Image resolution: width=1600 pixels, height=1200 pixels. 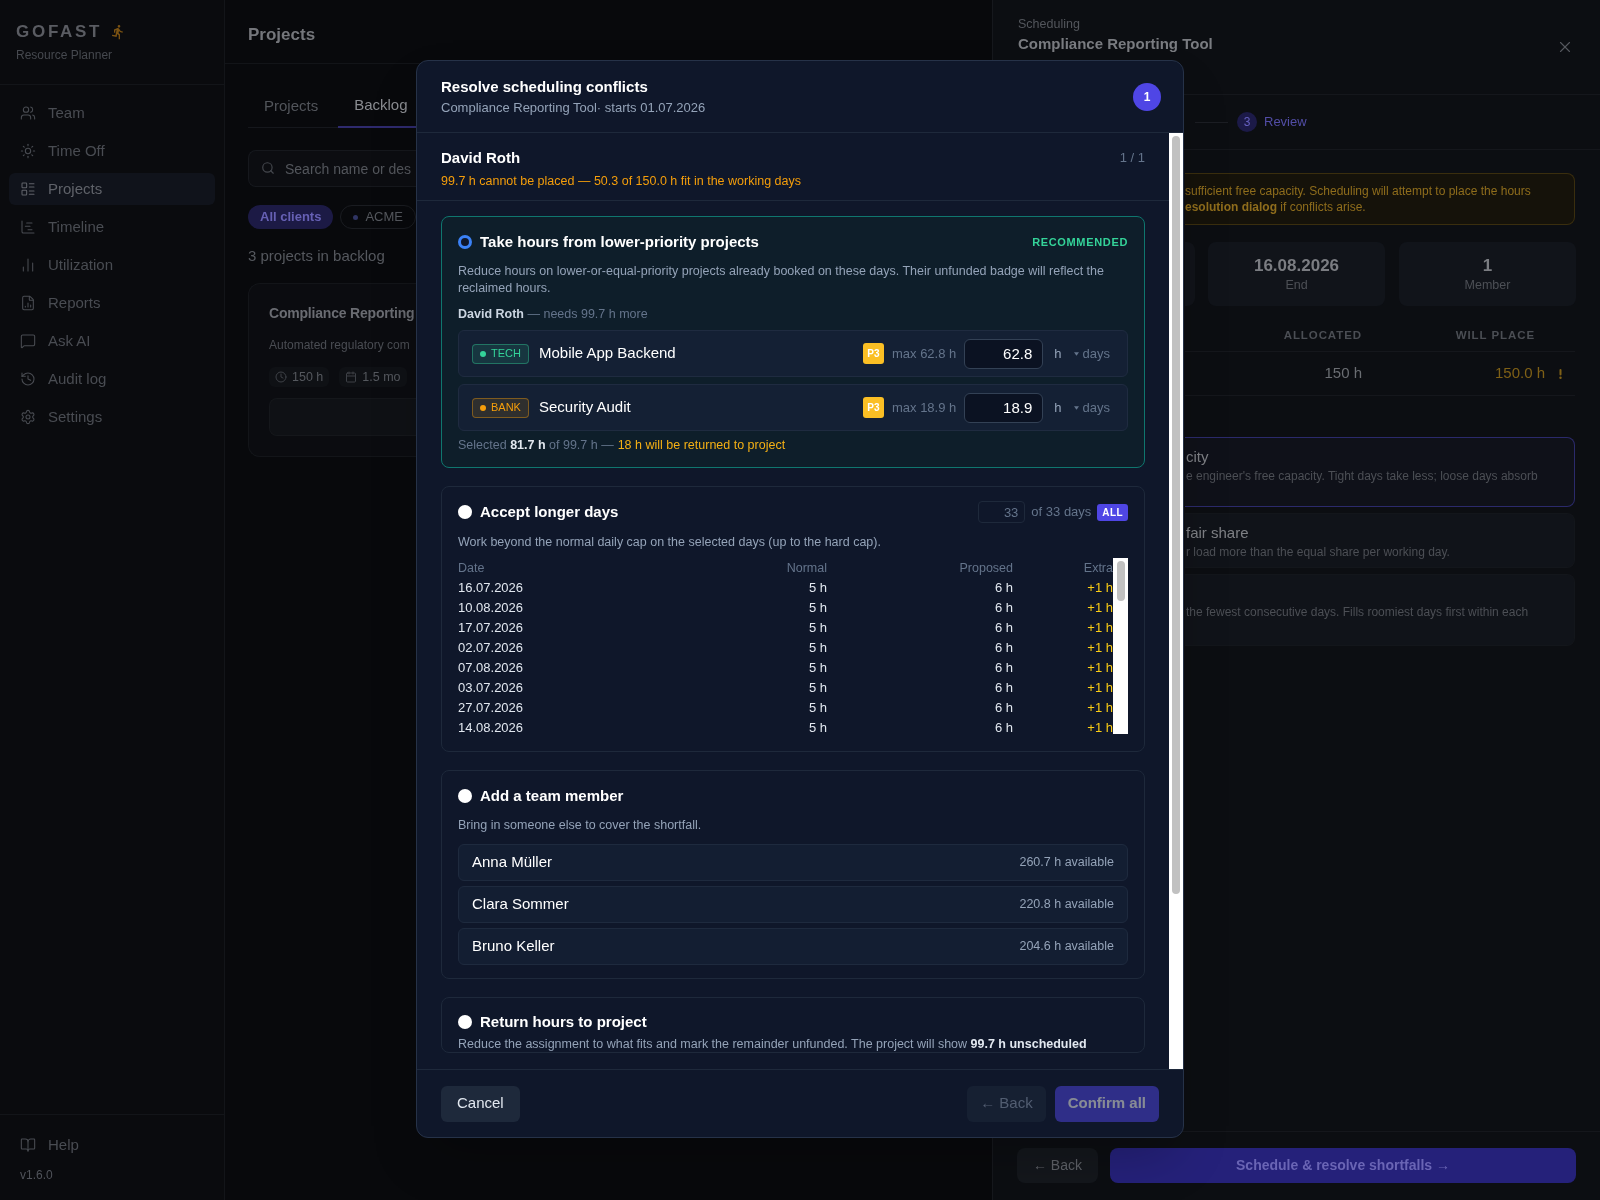 I want to click on option-card: Add a team member Bring in someone else to cover the shortfall. Anna Müller 260.7 h available Clara Sommer 220.8 h available Bruno Keller 204.6 h available, so click(x=793, y=874).